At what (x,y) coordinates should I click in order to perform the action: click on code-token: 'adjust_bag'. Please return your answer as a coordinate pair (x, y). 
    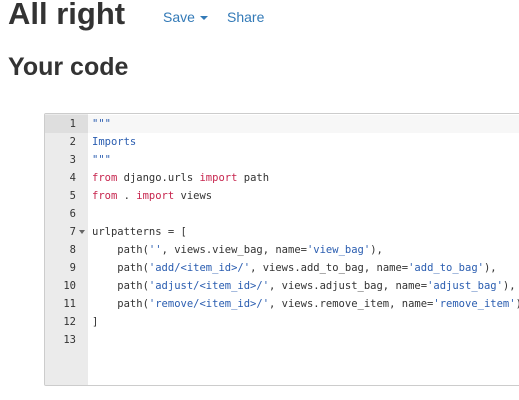
    Looking at the image, I should click on (465, 286).